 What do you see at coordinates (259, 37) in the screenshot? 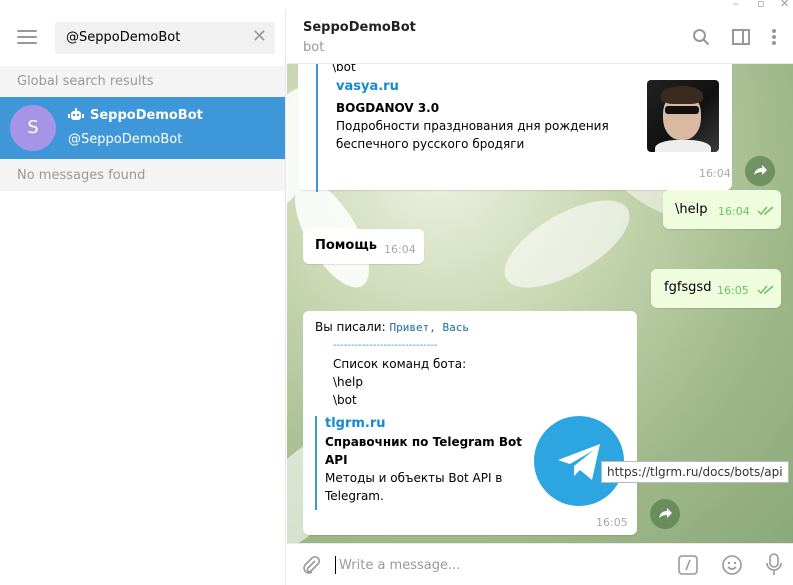
I see `clear-icon: ✕` at bounding box center [259, 37].